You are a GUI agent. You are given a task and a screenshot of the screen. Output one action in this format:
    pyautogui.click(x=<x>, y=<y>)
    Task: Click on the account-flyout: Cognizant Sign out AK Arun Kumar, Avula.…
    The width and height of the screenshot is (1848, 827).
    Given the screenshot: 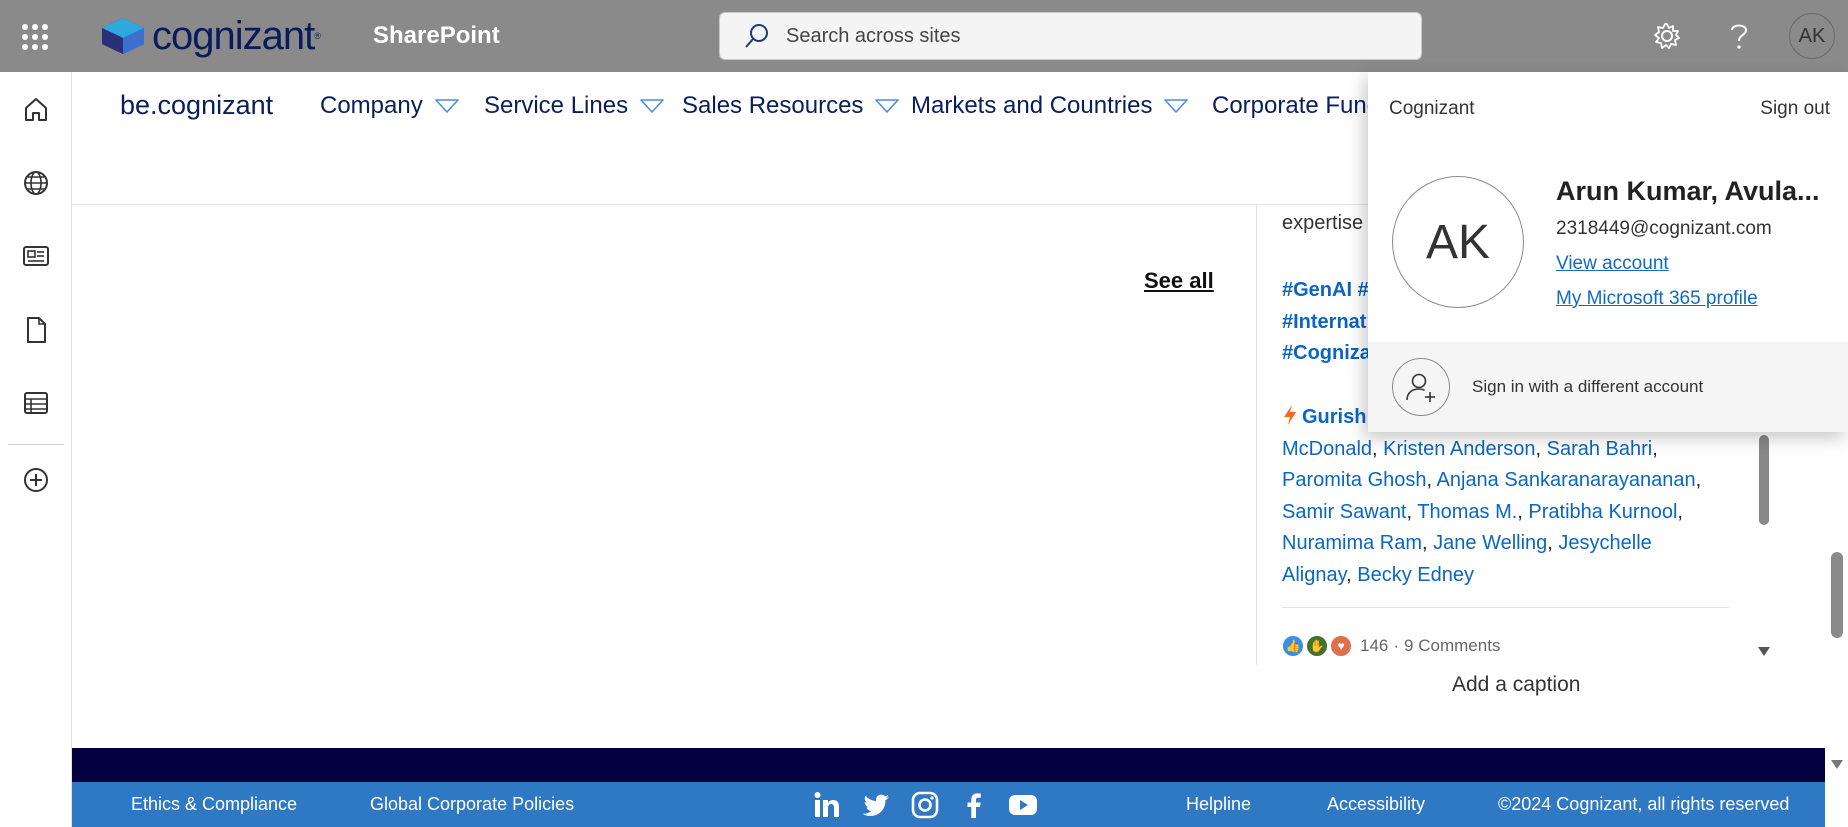 What is the action you would take?
    pyautogui.click(x=1608, y=252)
    